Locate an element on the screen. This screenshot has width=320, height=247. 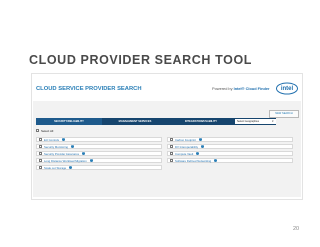
intel-logo: intel is located at coordinates (287, 88).